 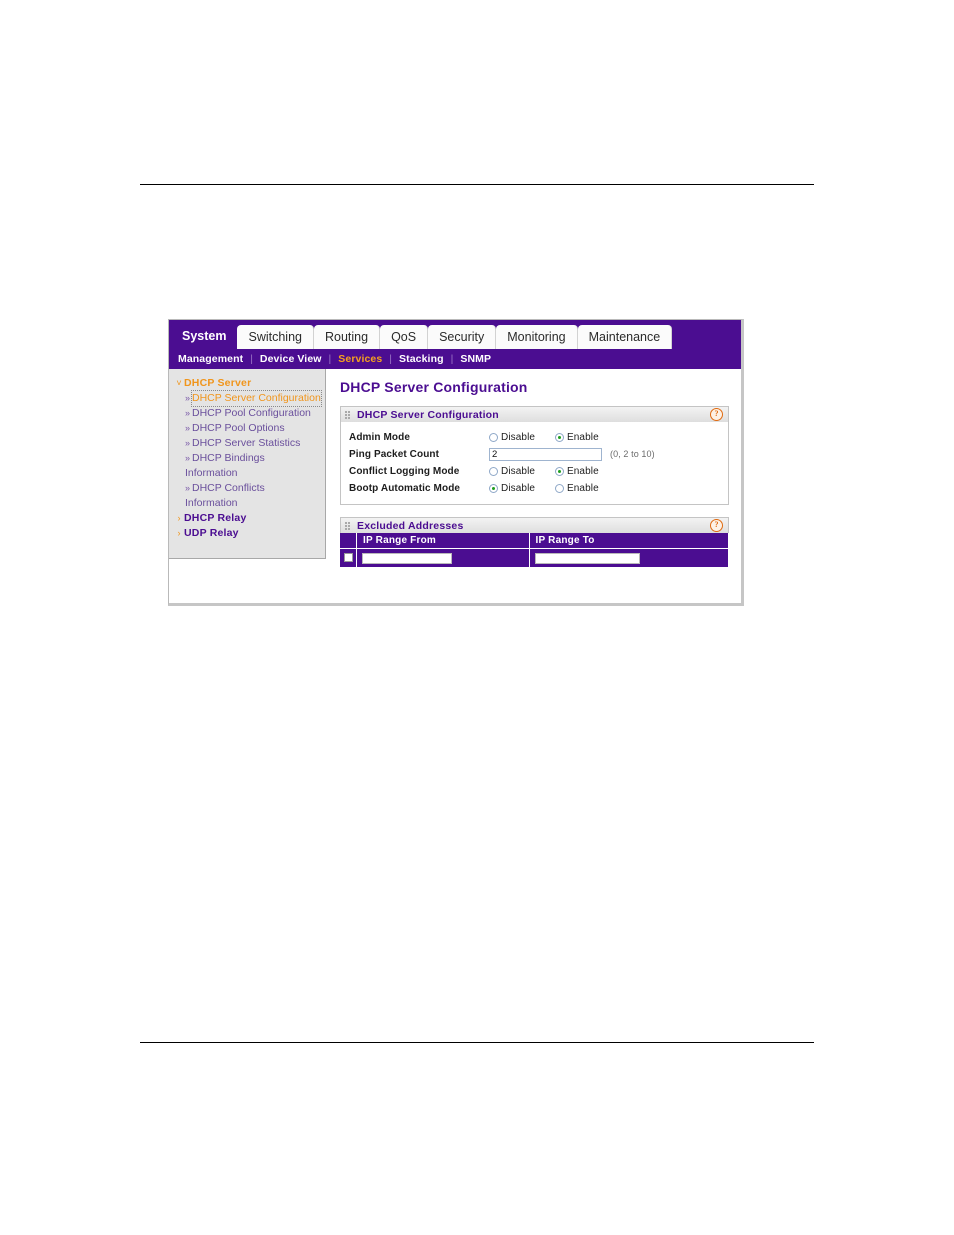 I want to click on sidebar-item-label: DHCP Pool Configuration, so click(x=251, y=413).